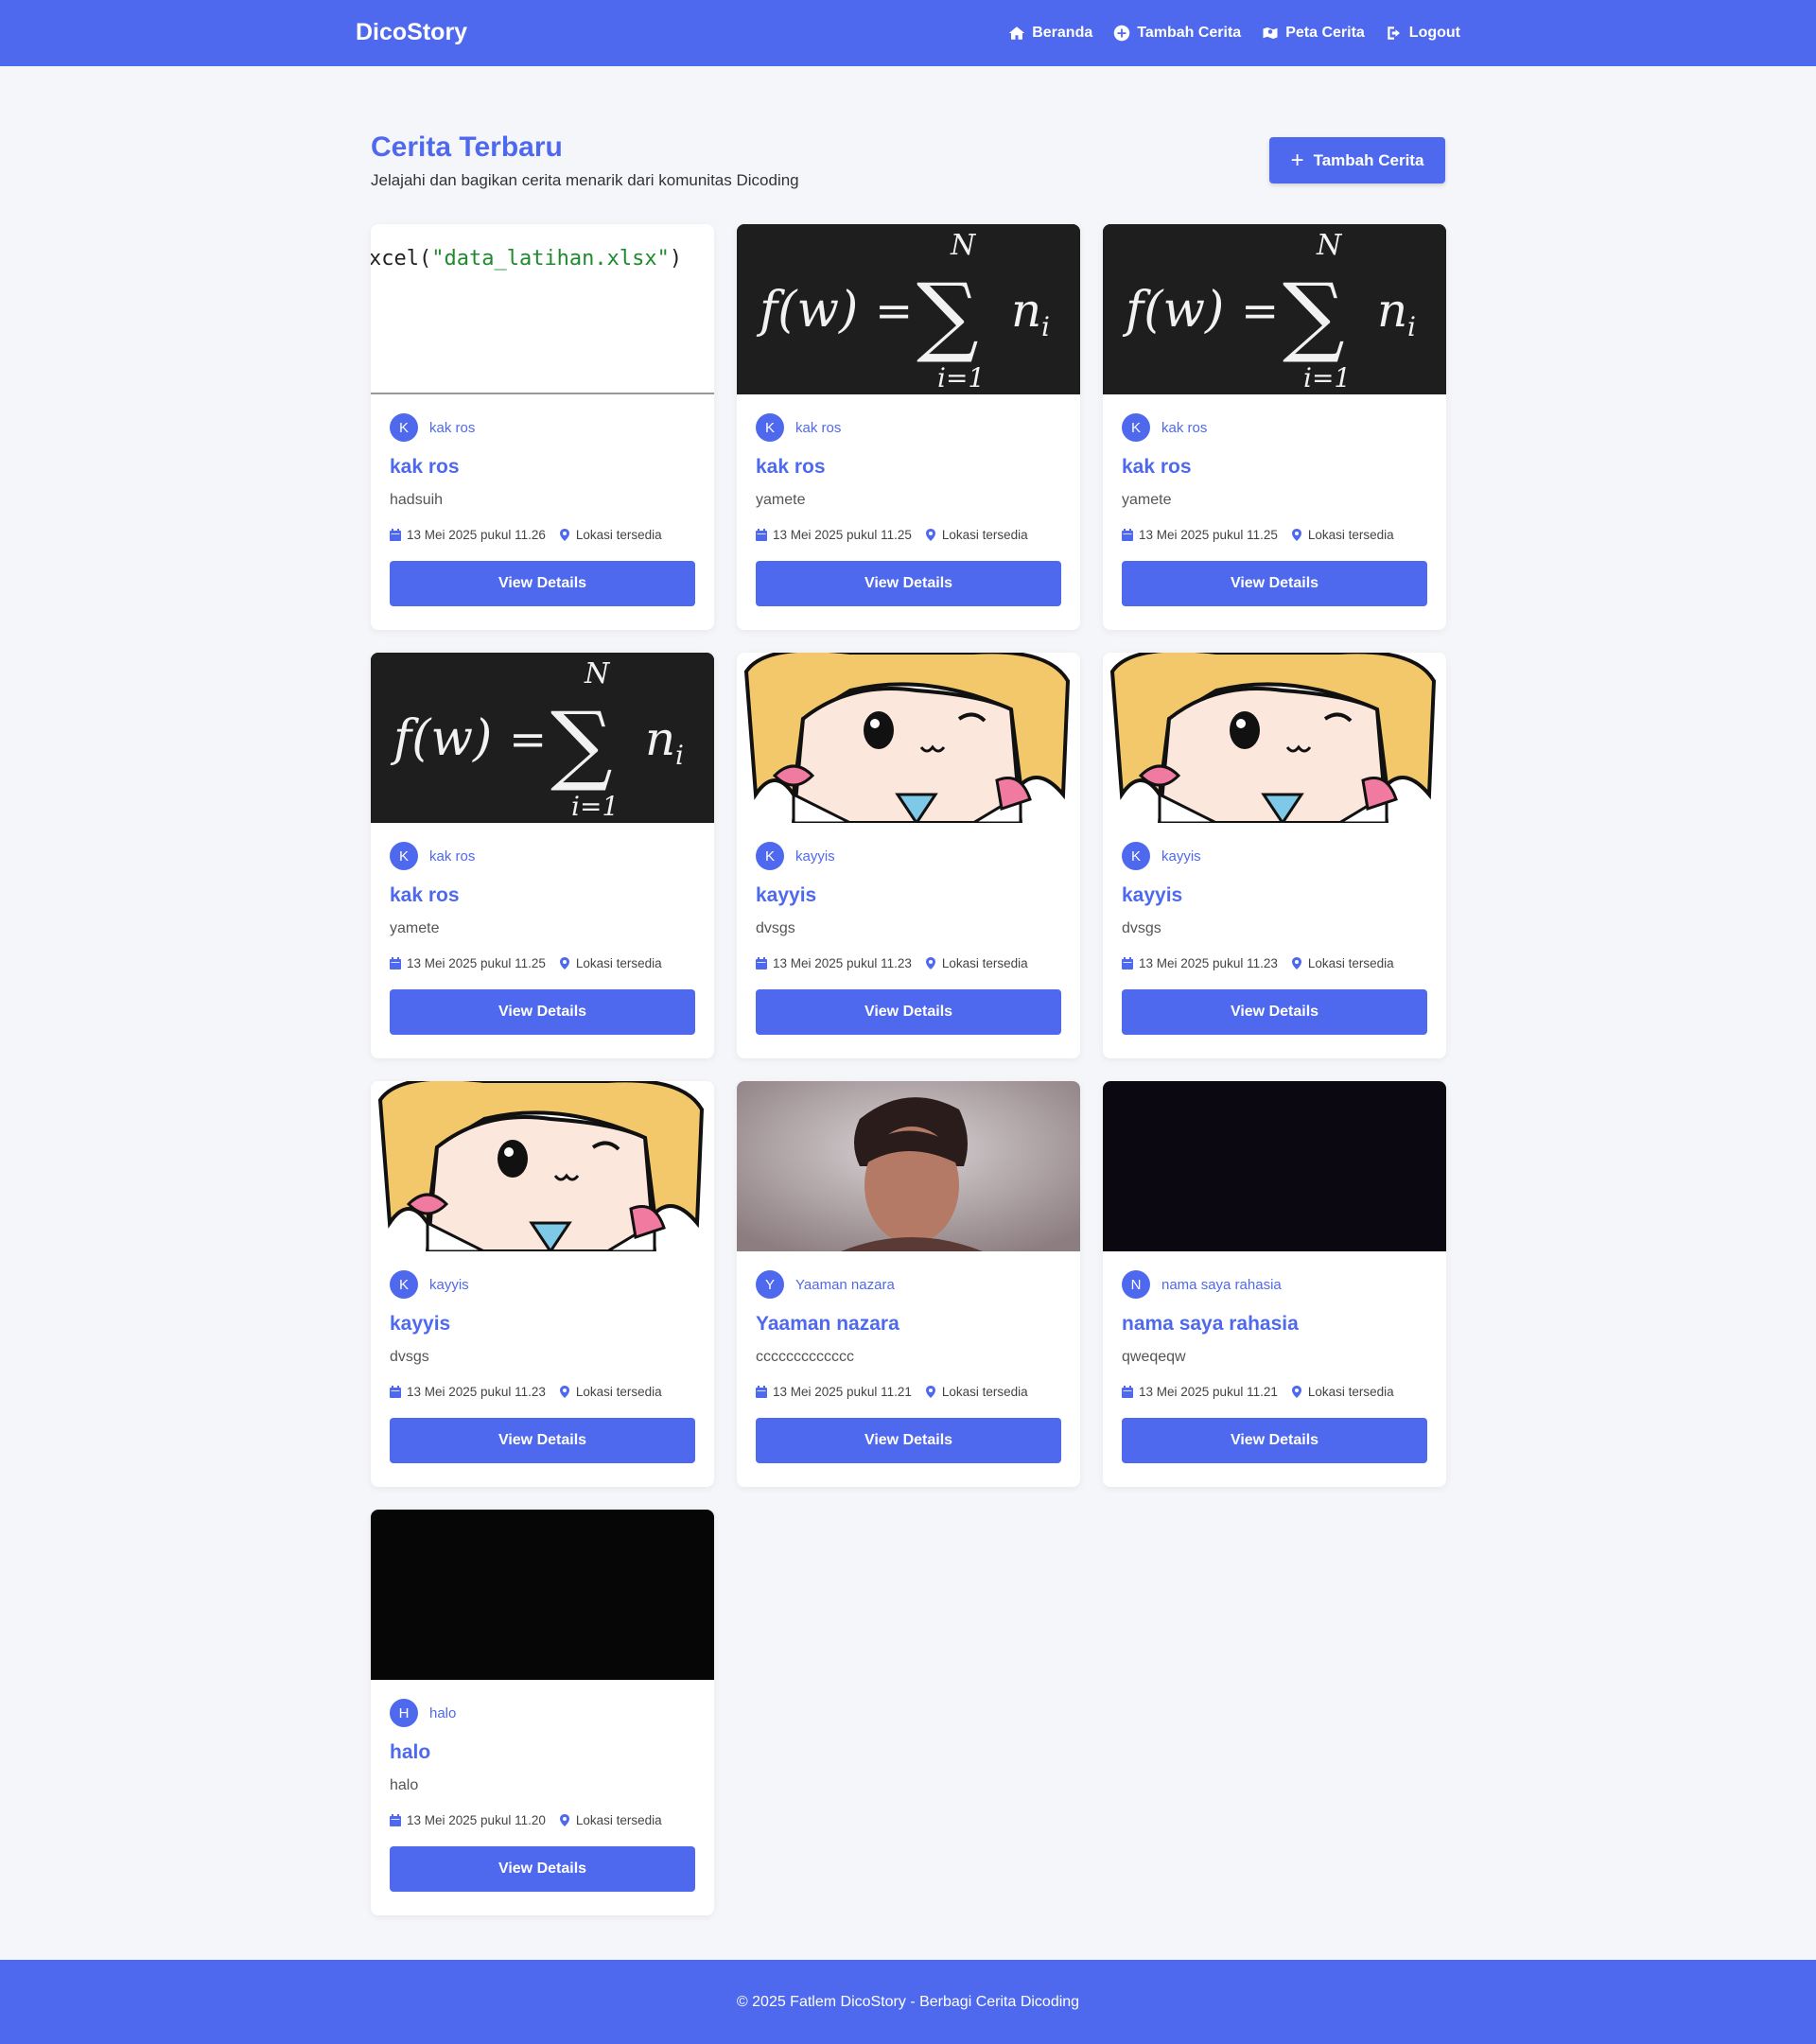 The image size is (1816, 2044). Describe the element at coordinates (1136, 1284) in the screenshot. I see `avatar: N` at that location.